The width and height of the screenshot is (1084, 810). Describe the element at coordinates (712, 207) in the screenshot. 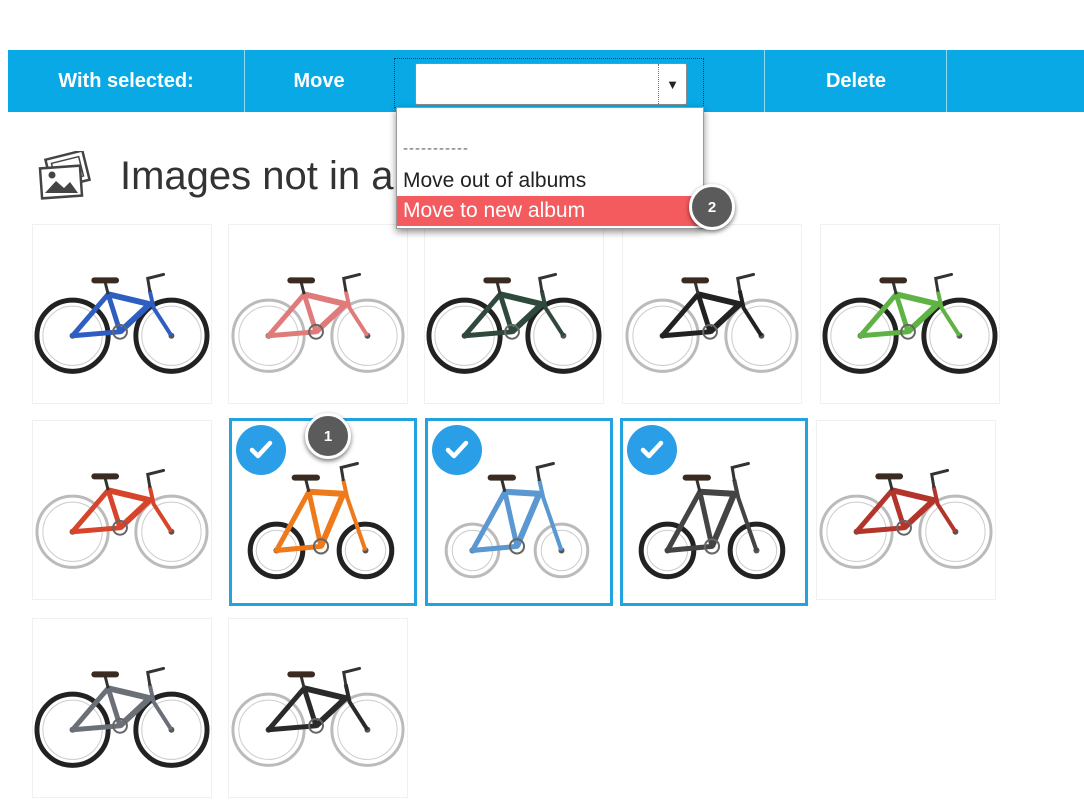

I see `step-callout-2: 2` at that location.